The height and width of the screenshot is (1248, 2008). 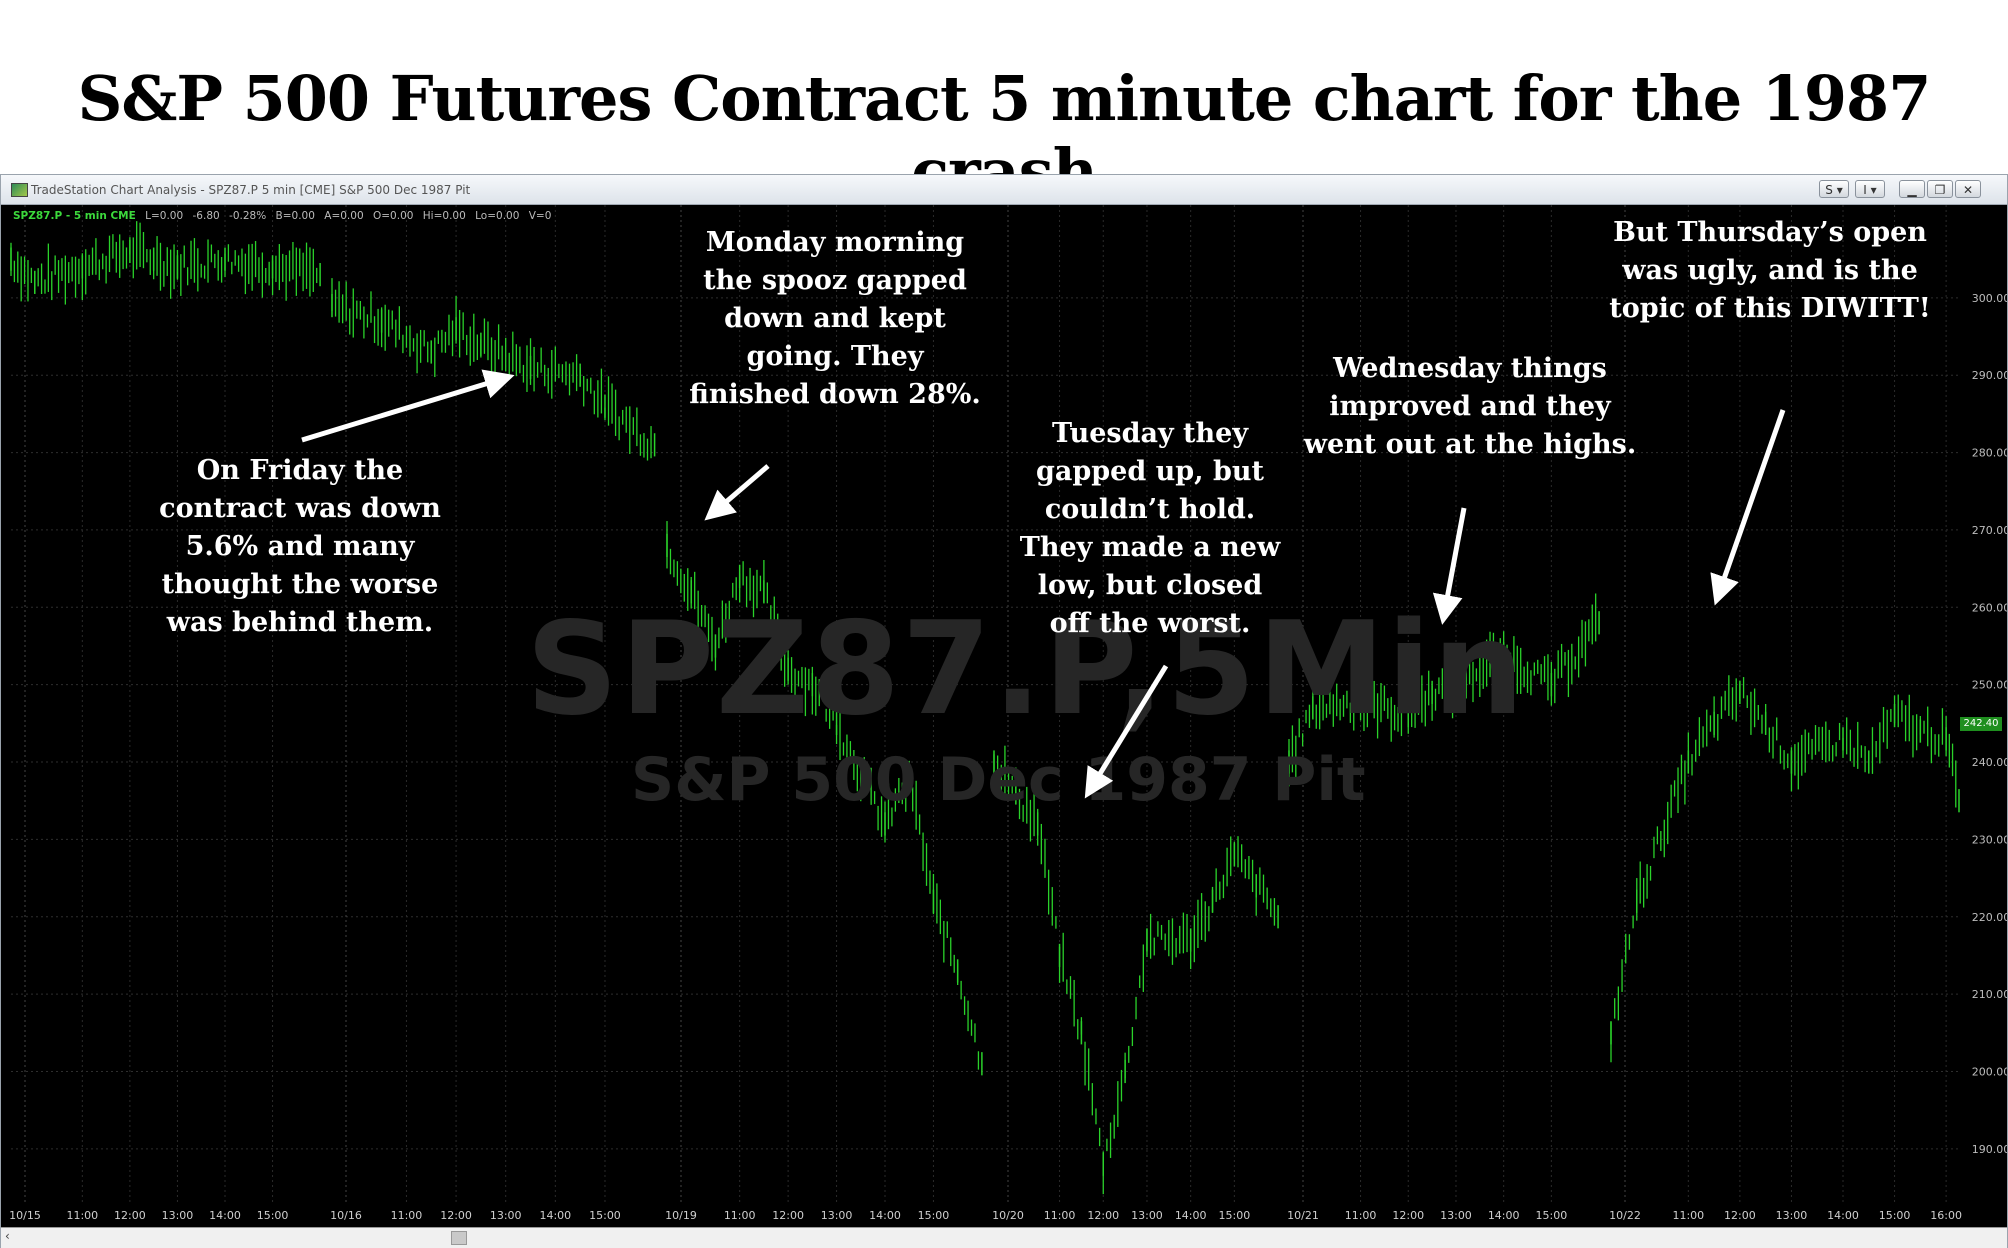 What do you see at coordinates (1008, 1215) in the screenshot?
I see `x-tick-label: 10/20` at bounding box center [1008, 1215].